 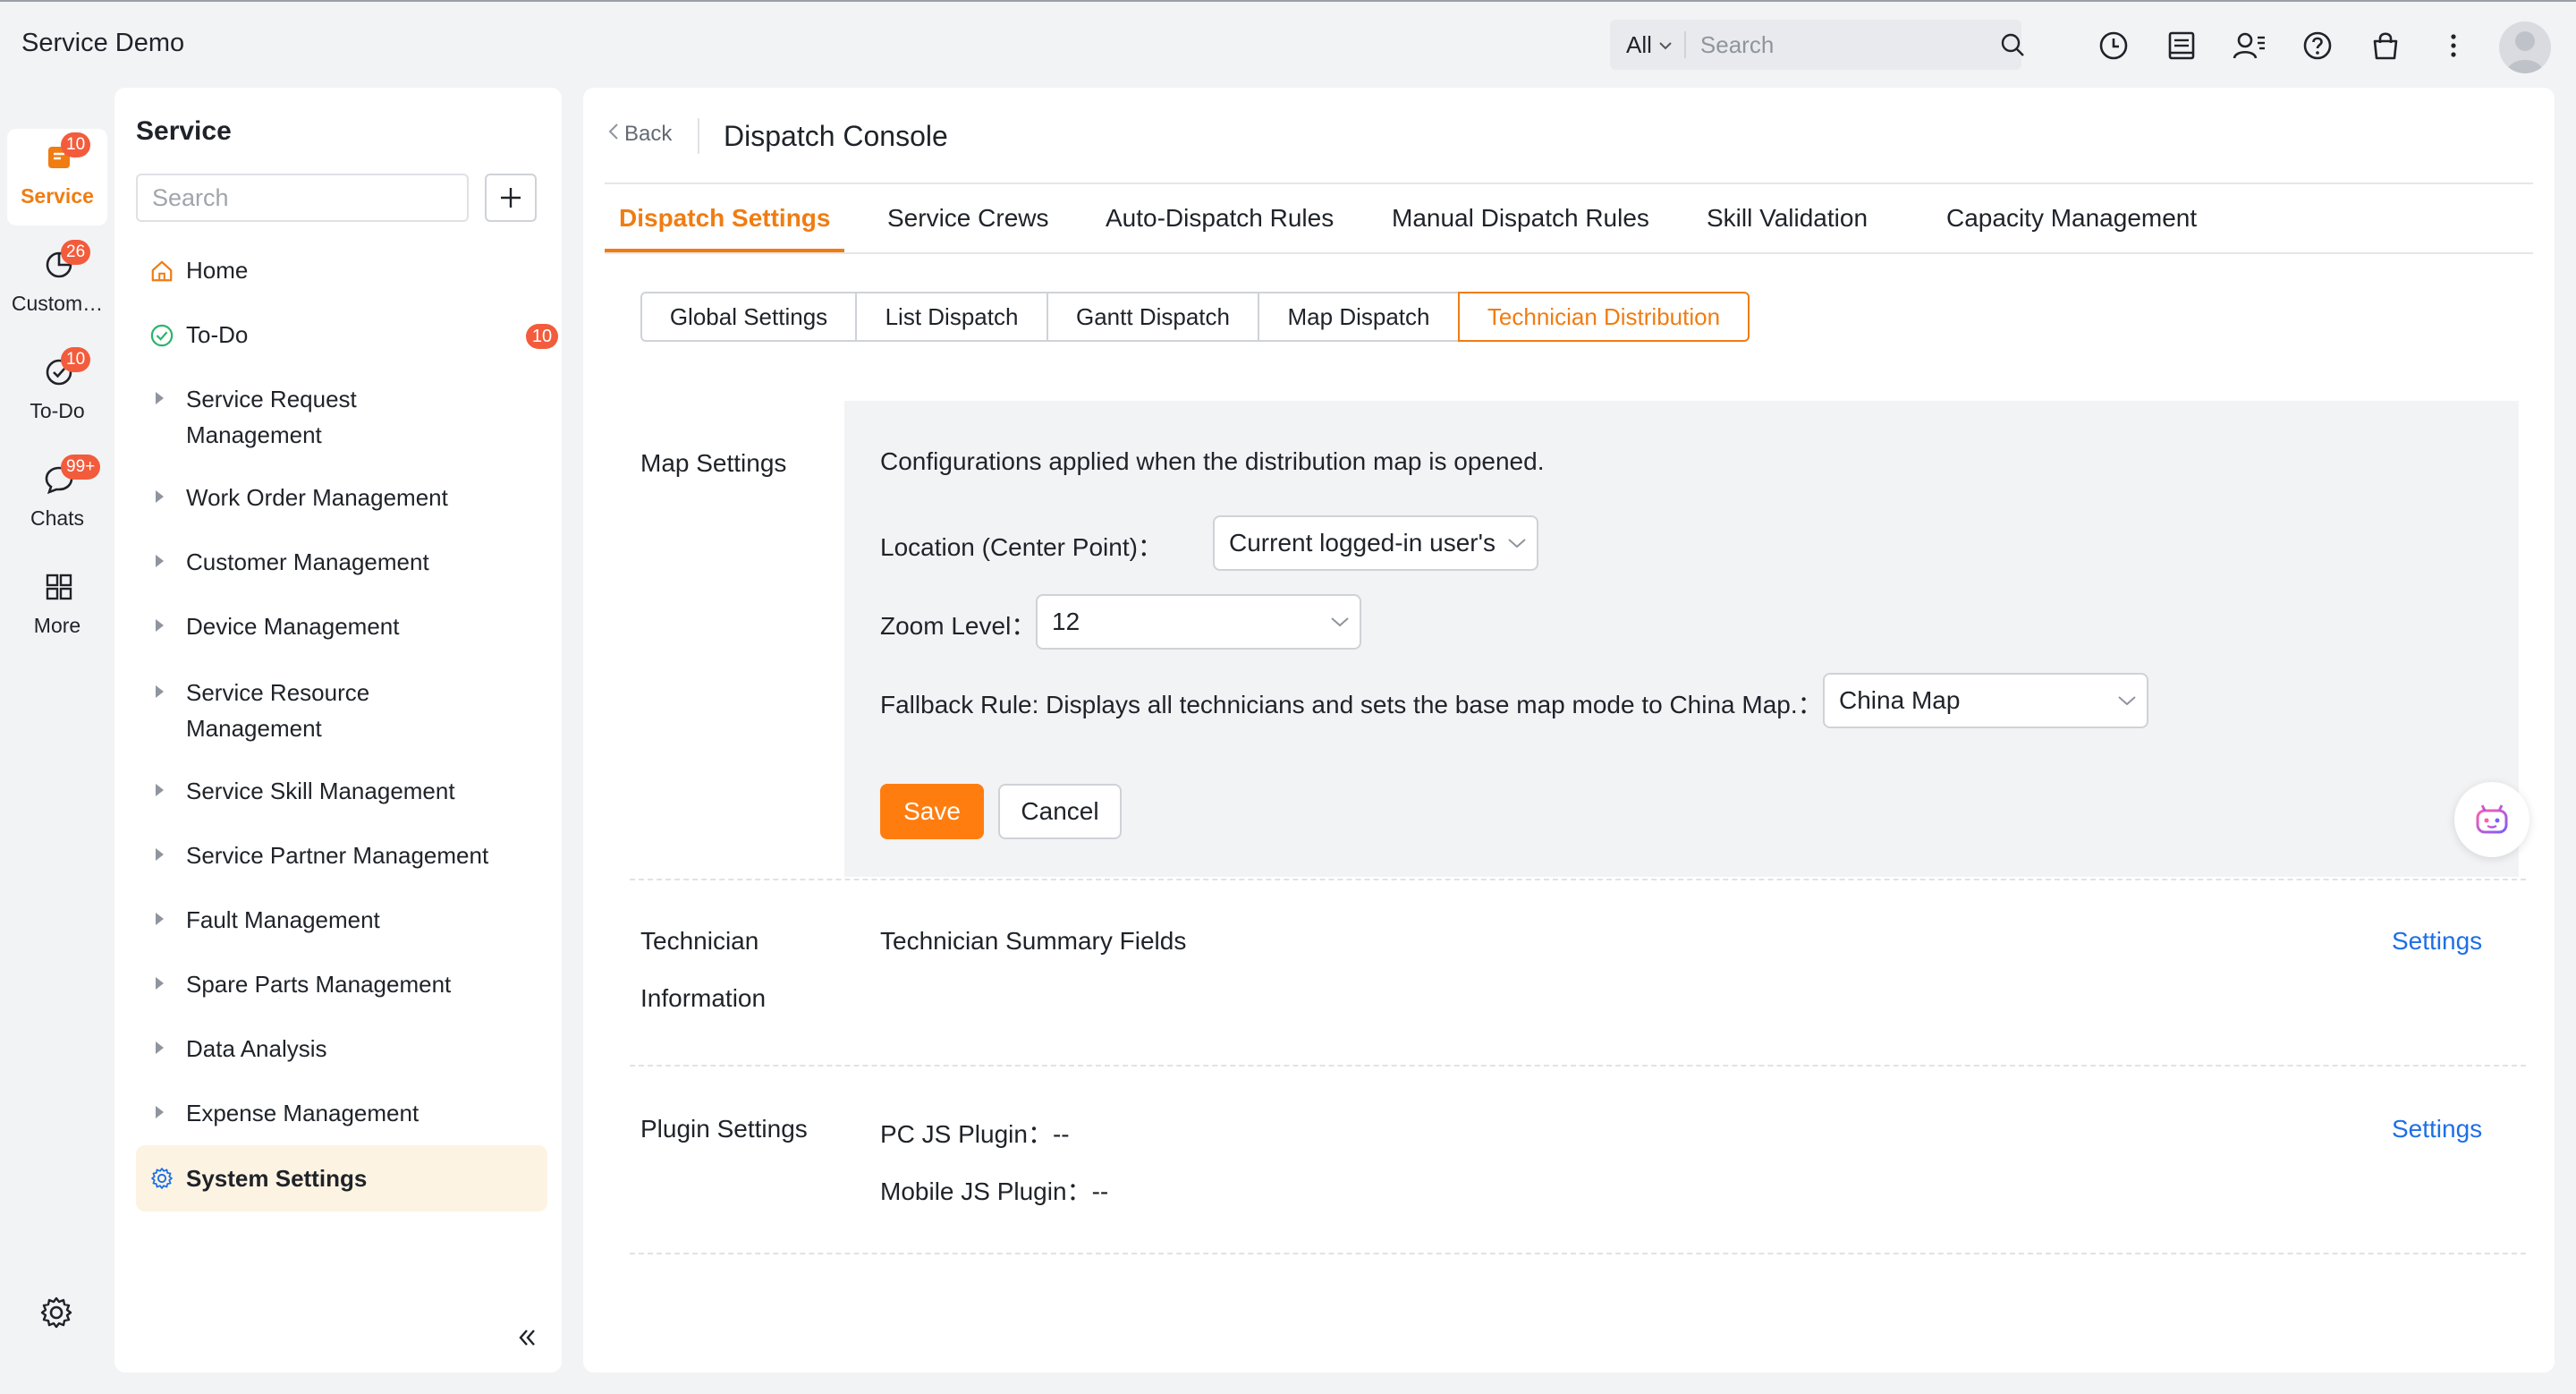 I want to click on rail-label: Service, so click(x=57, y=196).